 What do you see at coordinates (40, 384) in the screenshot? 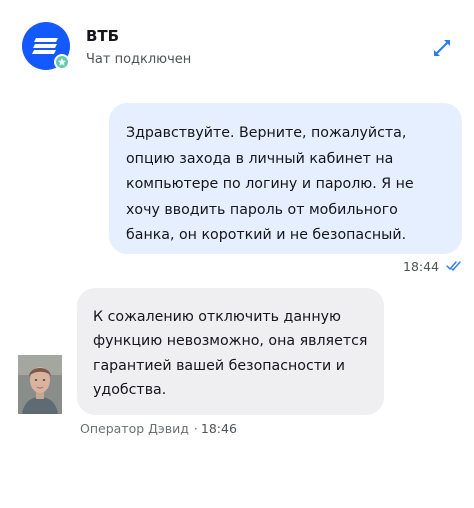
I see `operator-avatar` at bounding box center [40, 384].